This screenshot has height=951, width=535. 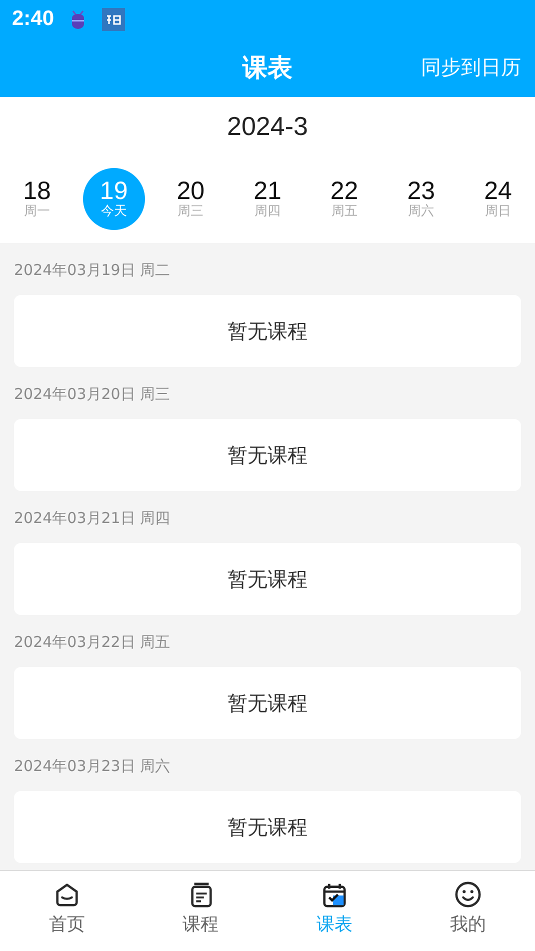 What do you see at coordinates (92, 270) in the screenshot?
I see `date-heading: 2024年03月19日 周二` at bounding box center [92, 270].